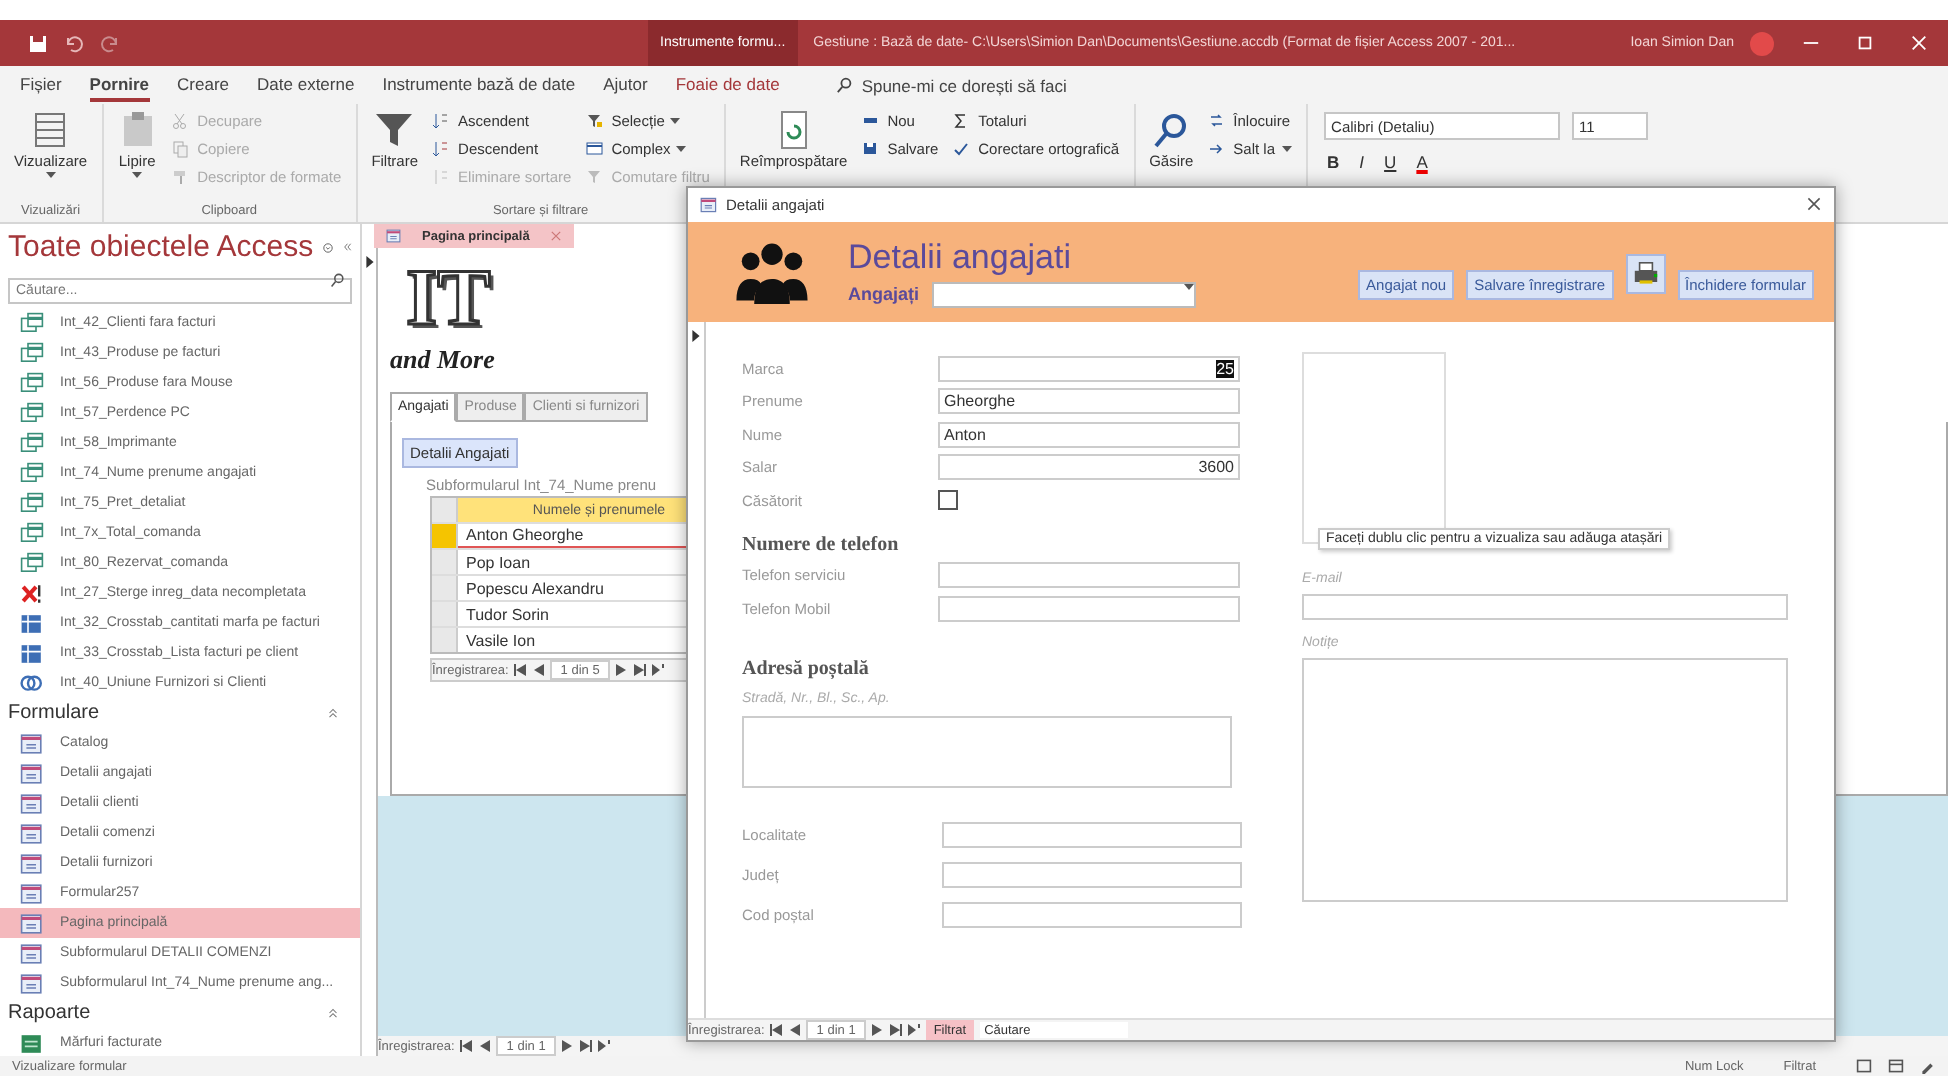  Describe the element at coordinates (884, 294) in the screenshot. I see `combo-label: Angajați` at that location.